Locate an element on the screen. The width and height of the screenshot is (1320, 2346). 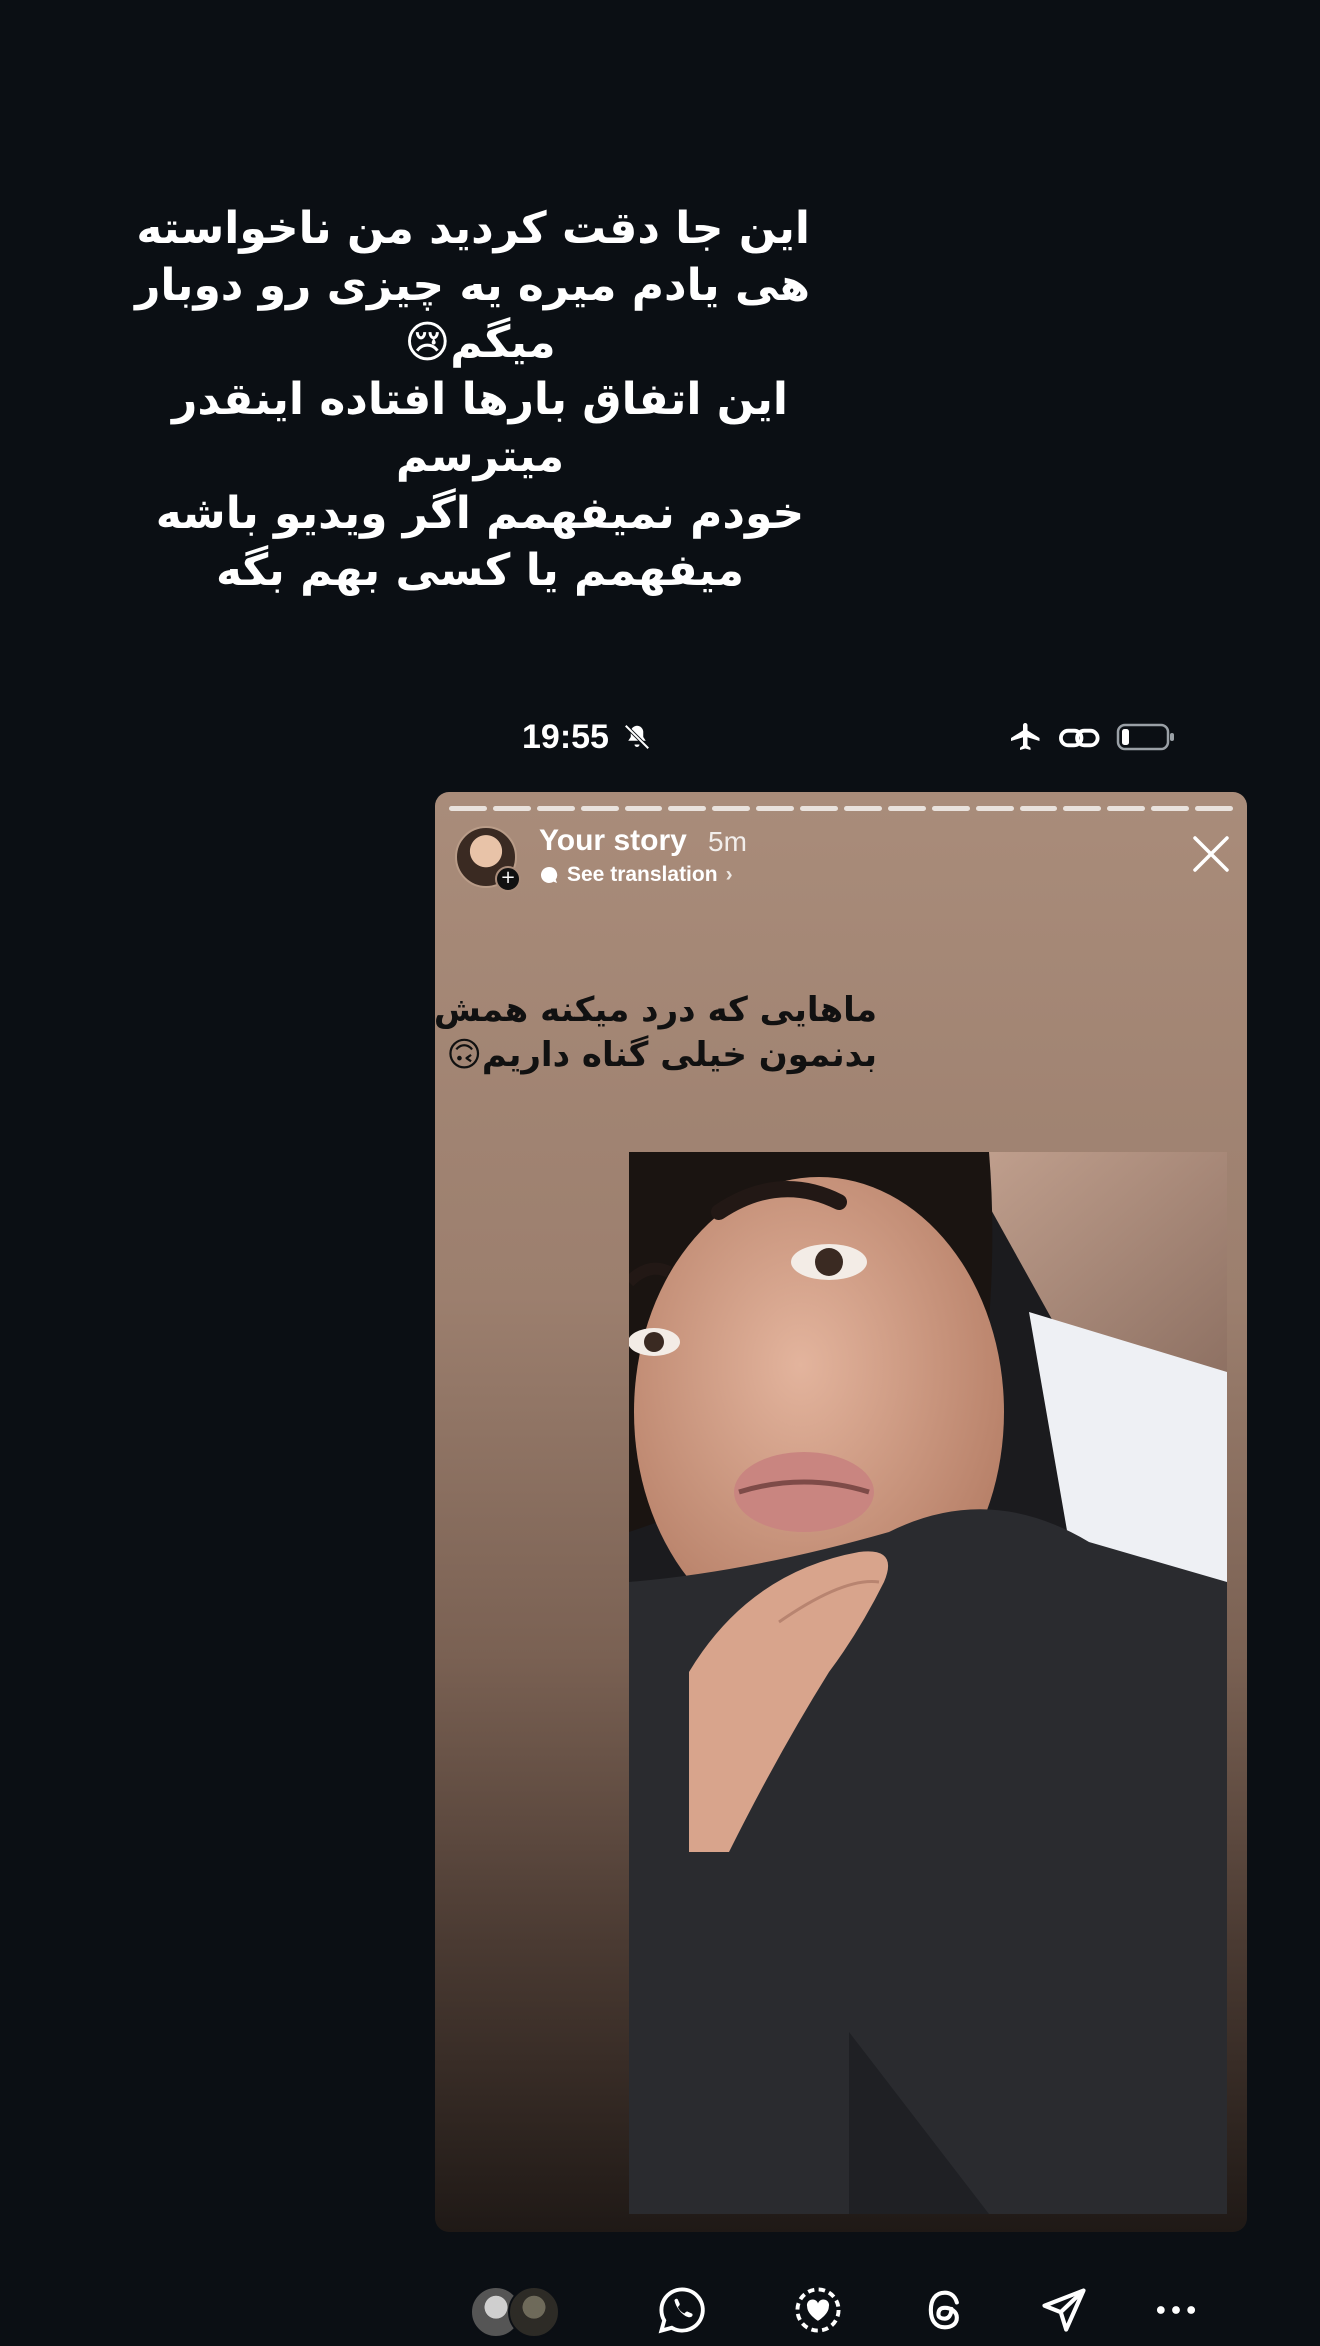
caption-line: خودم نمیفهمم اگر ویدیو باشه is located at coordinates (480, 513).